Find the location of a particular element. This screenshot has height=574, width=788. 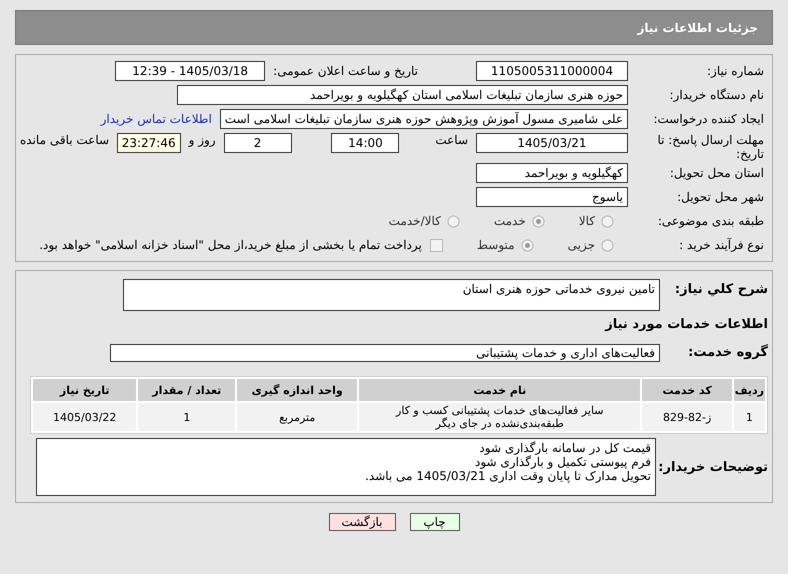

table-cell: مترمربع is located at coordinates (297, 417).